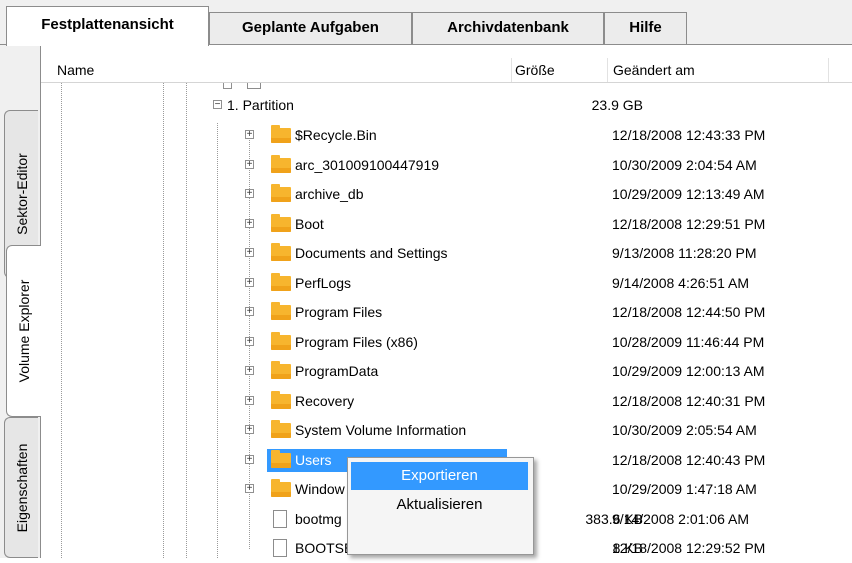 Image resolution: width=852 pixels, height=563 pixels. What do you see at coordinates (254, 86) in the screenshot?
I see `disk-icon` at bounding box center [254, 86].